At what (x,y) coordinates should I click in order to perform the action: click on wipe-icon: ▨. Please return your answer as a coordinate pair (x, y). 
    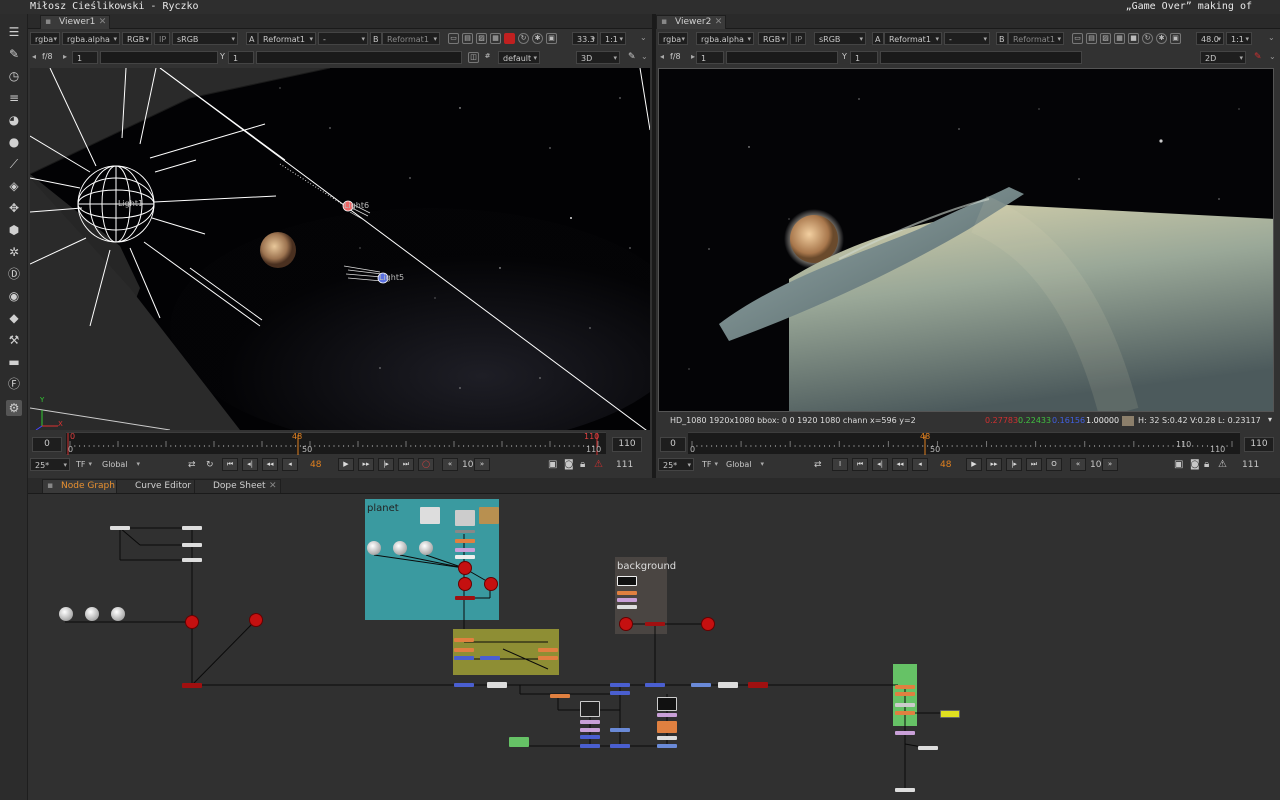
    Looking at the image, I should click on (481, 38).